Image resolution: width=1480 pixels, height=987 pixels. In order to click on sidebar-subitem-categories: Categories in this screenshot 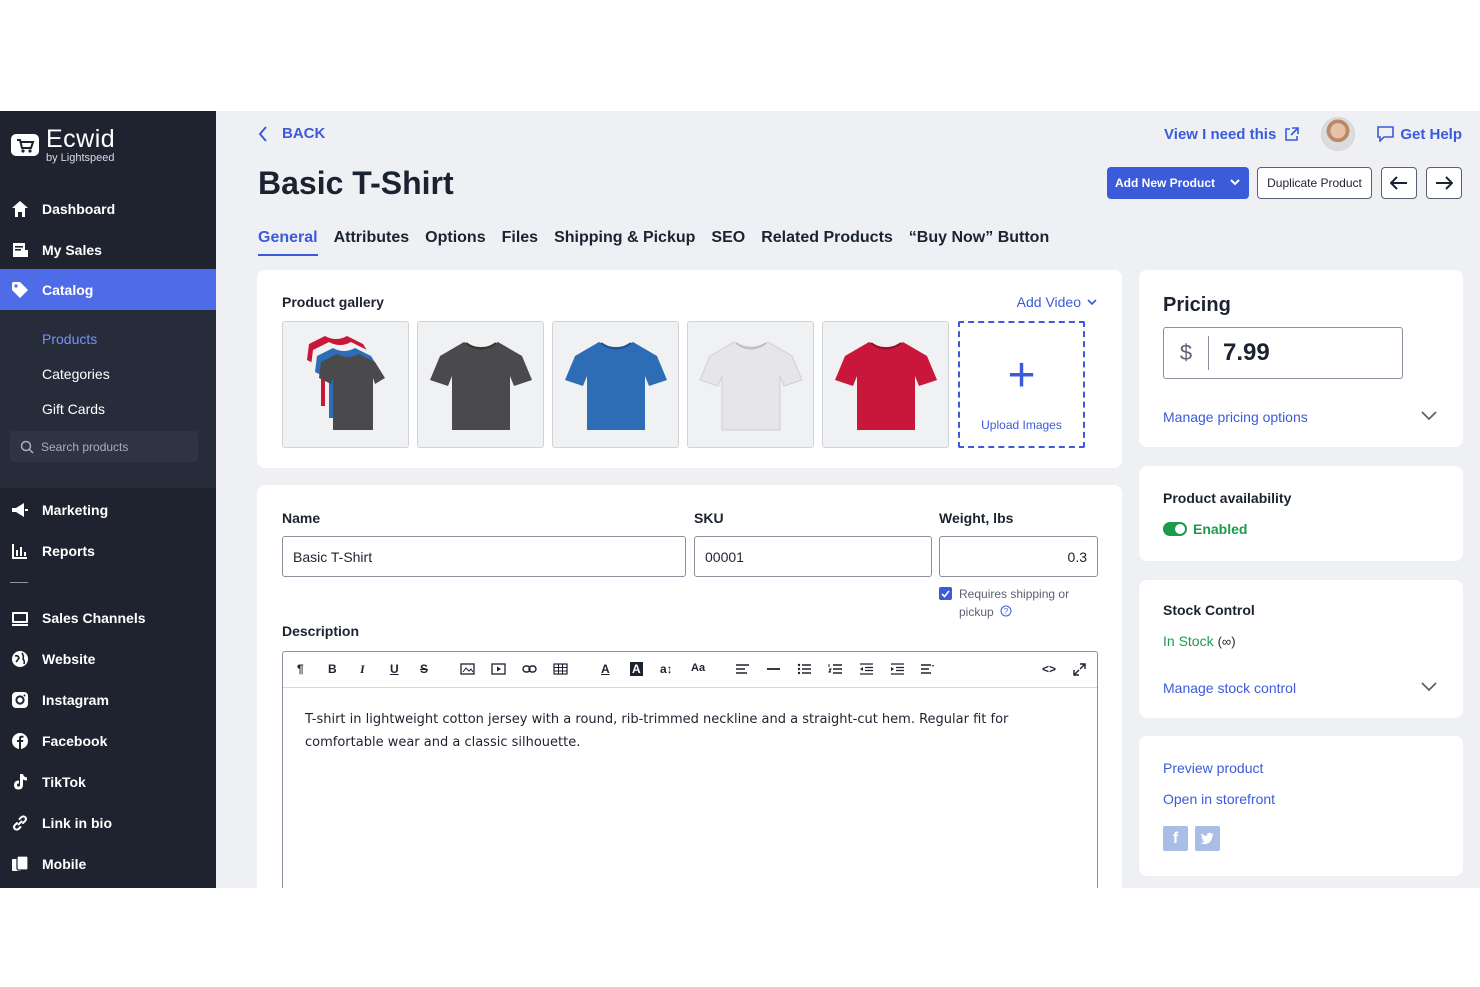, I will do `click(76, 374)`.